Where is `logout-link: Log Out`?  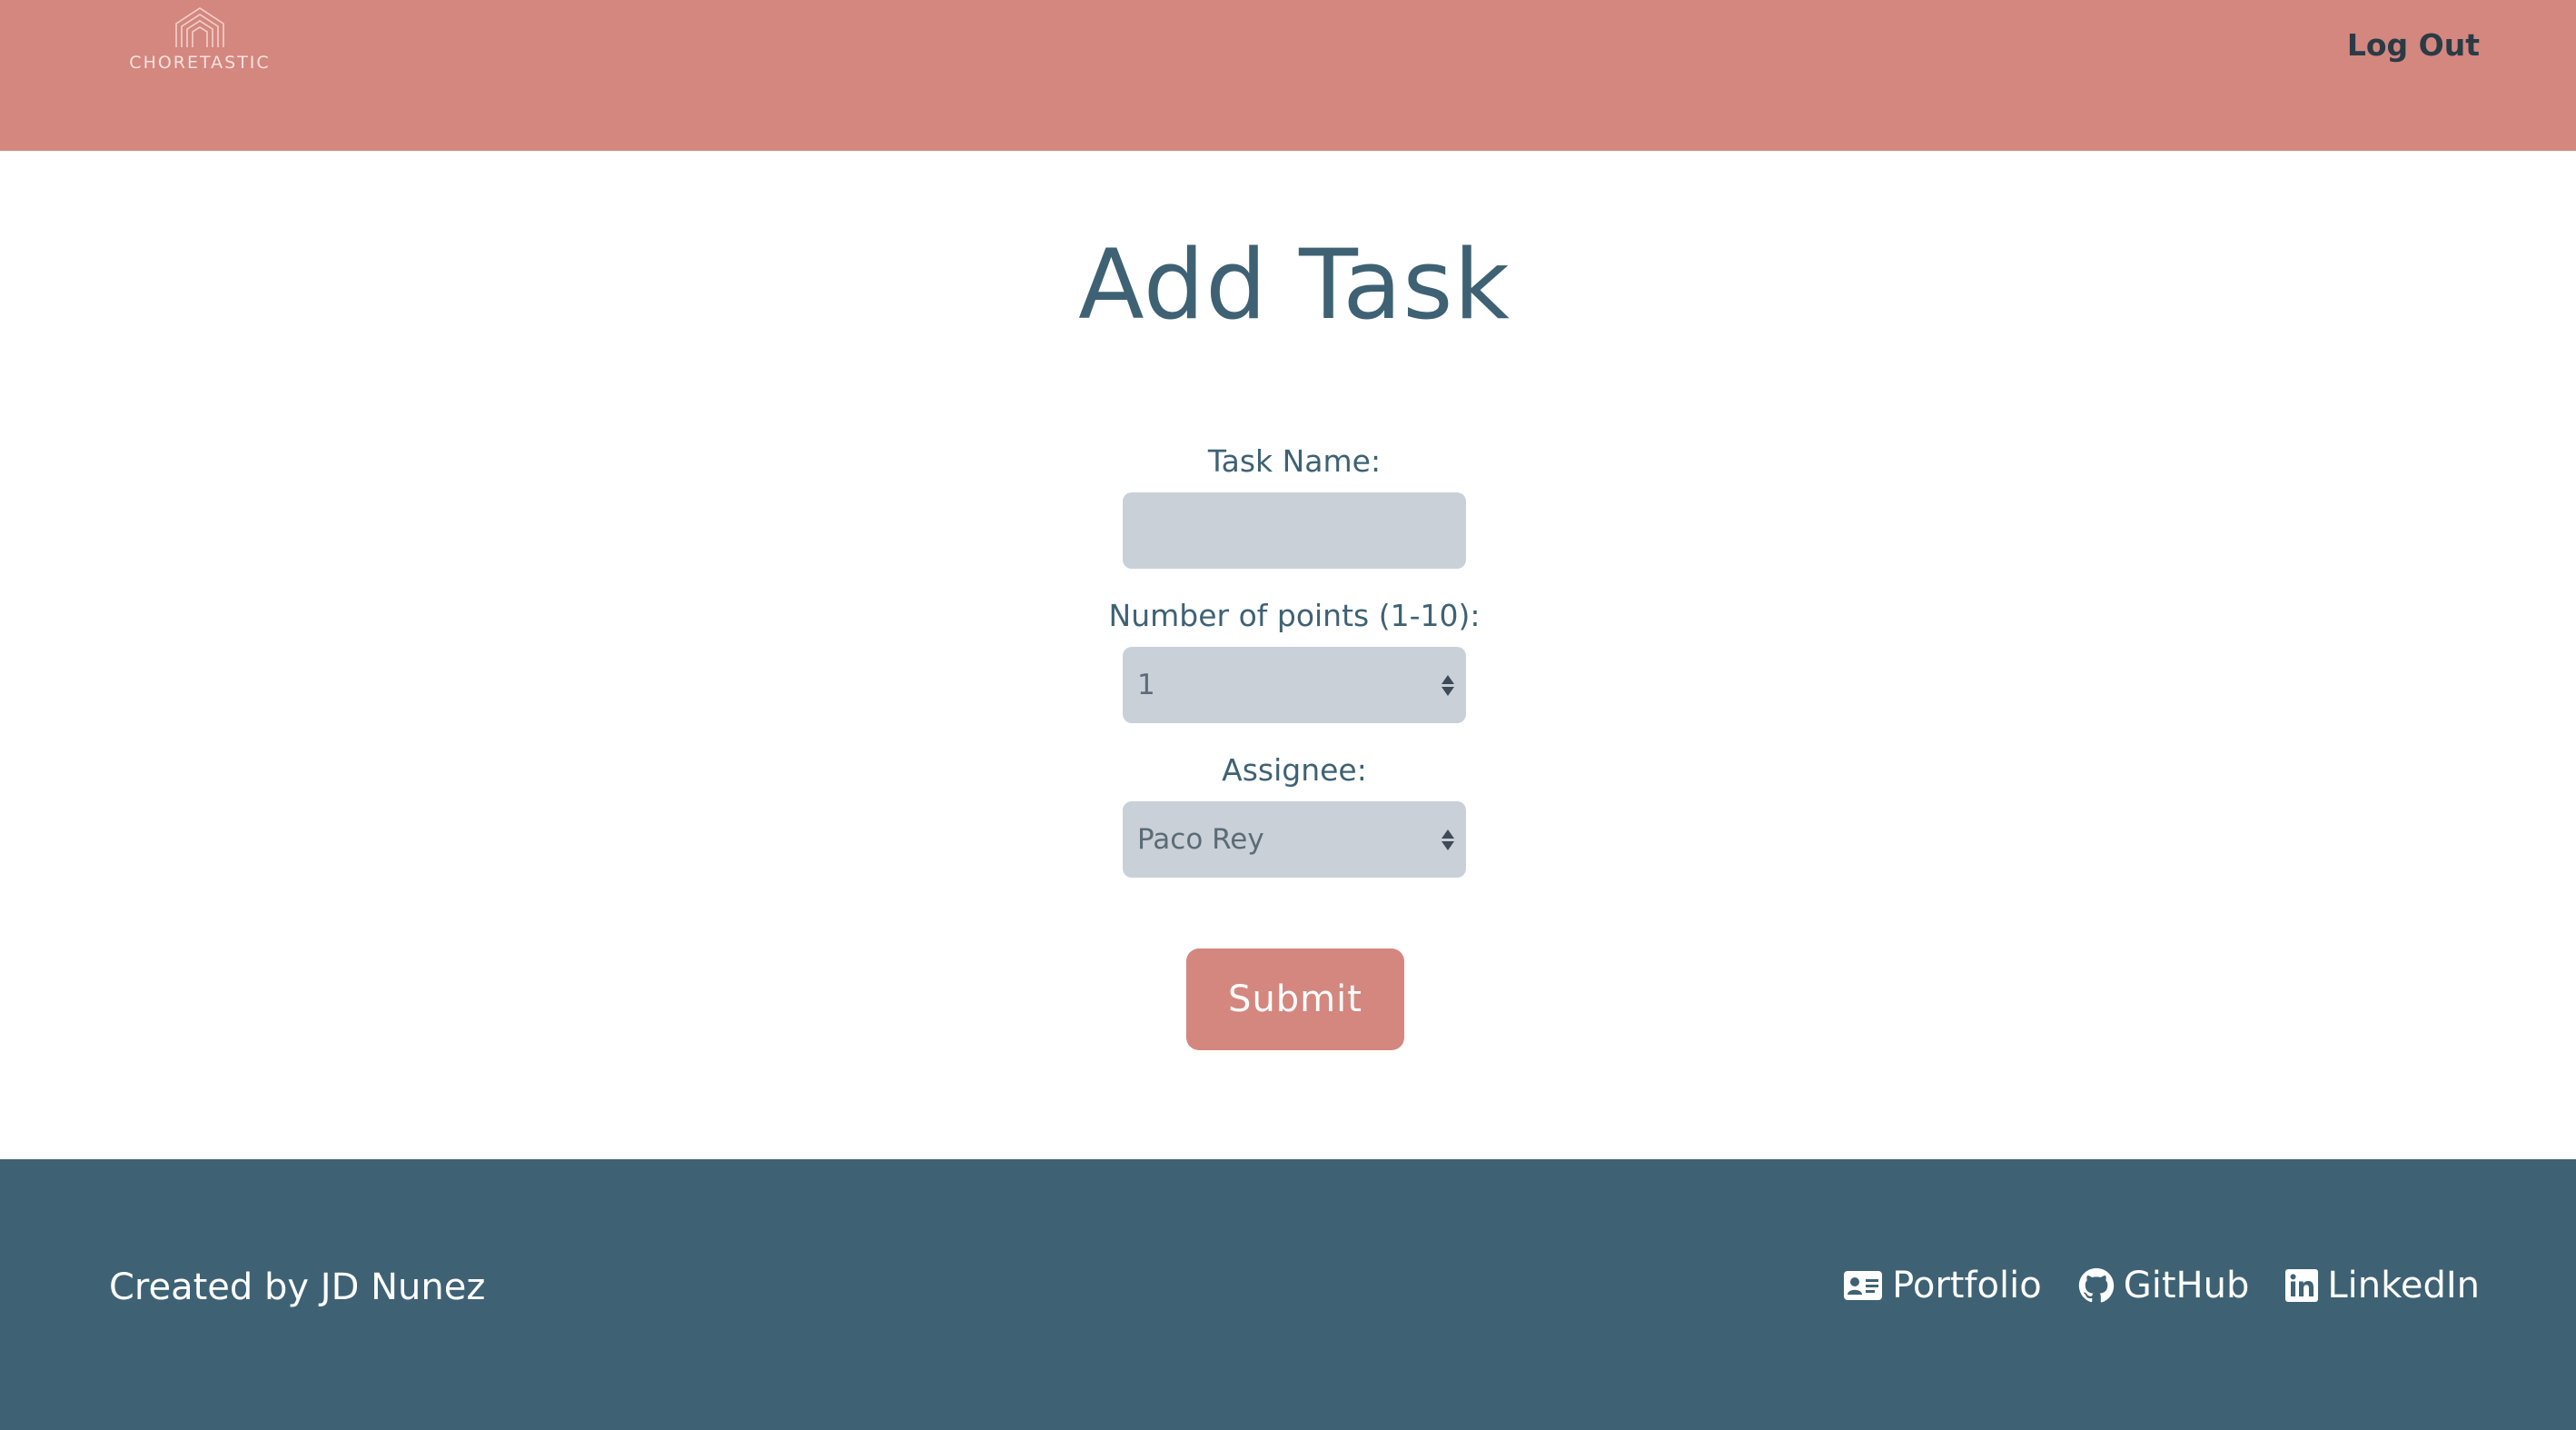
logout-link: Log Out is located at coordinates (2413, 45).